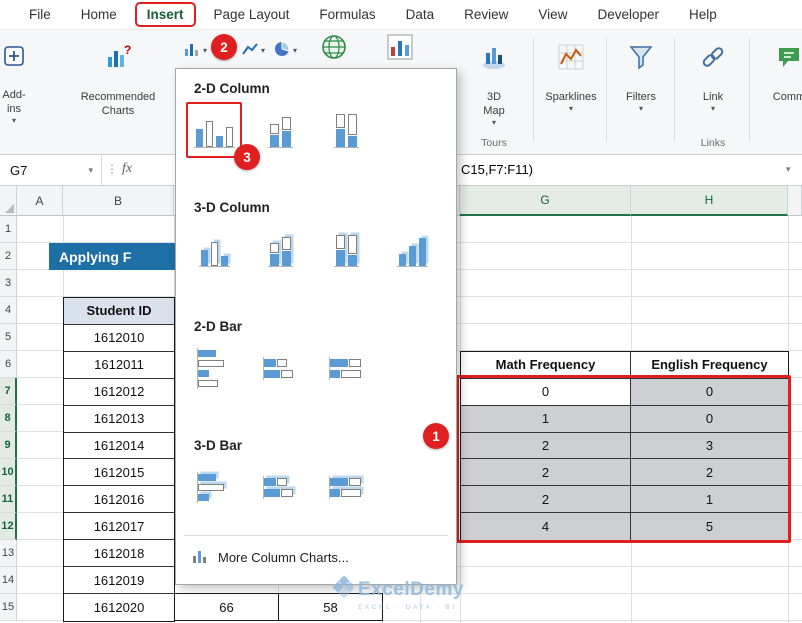 The image size is (802, 623). Describe the element at coordinates (8, 607) in the screenshot. I see `row-header-15: 15` at that location.